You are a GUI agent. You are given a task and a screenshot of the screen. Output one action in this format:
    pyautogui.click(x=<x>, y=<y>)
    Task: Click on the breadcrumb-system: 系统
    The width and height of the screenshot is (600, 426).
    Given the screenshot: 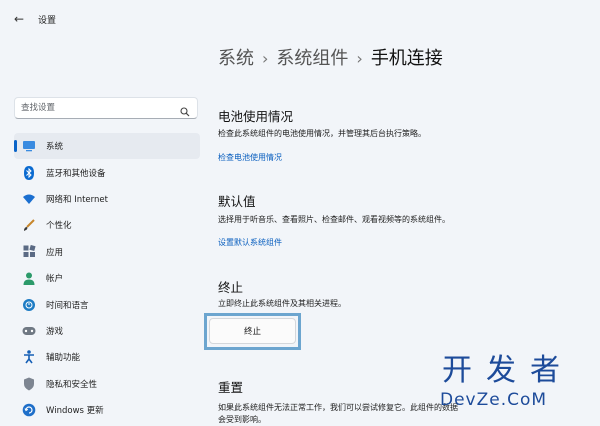 What is the action you would take?
    pyautogui.click(x=236, y=58)
    